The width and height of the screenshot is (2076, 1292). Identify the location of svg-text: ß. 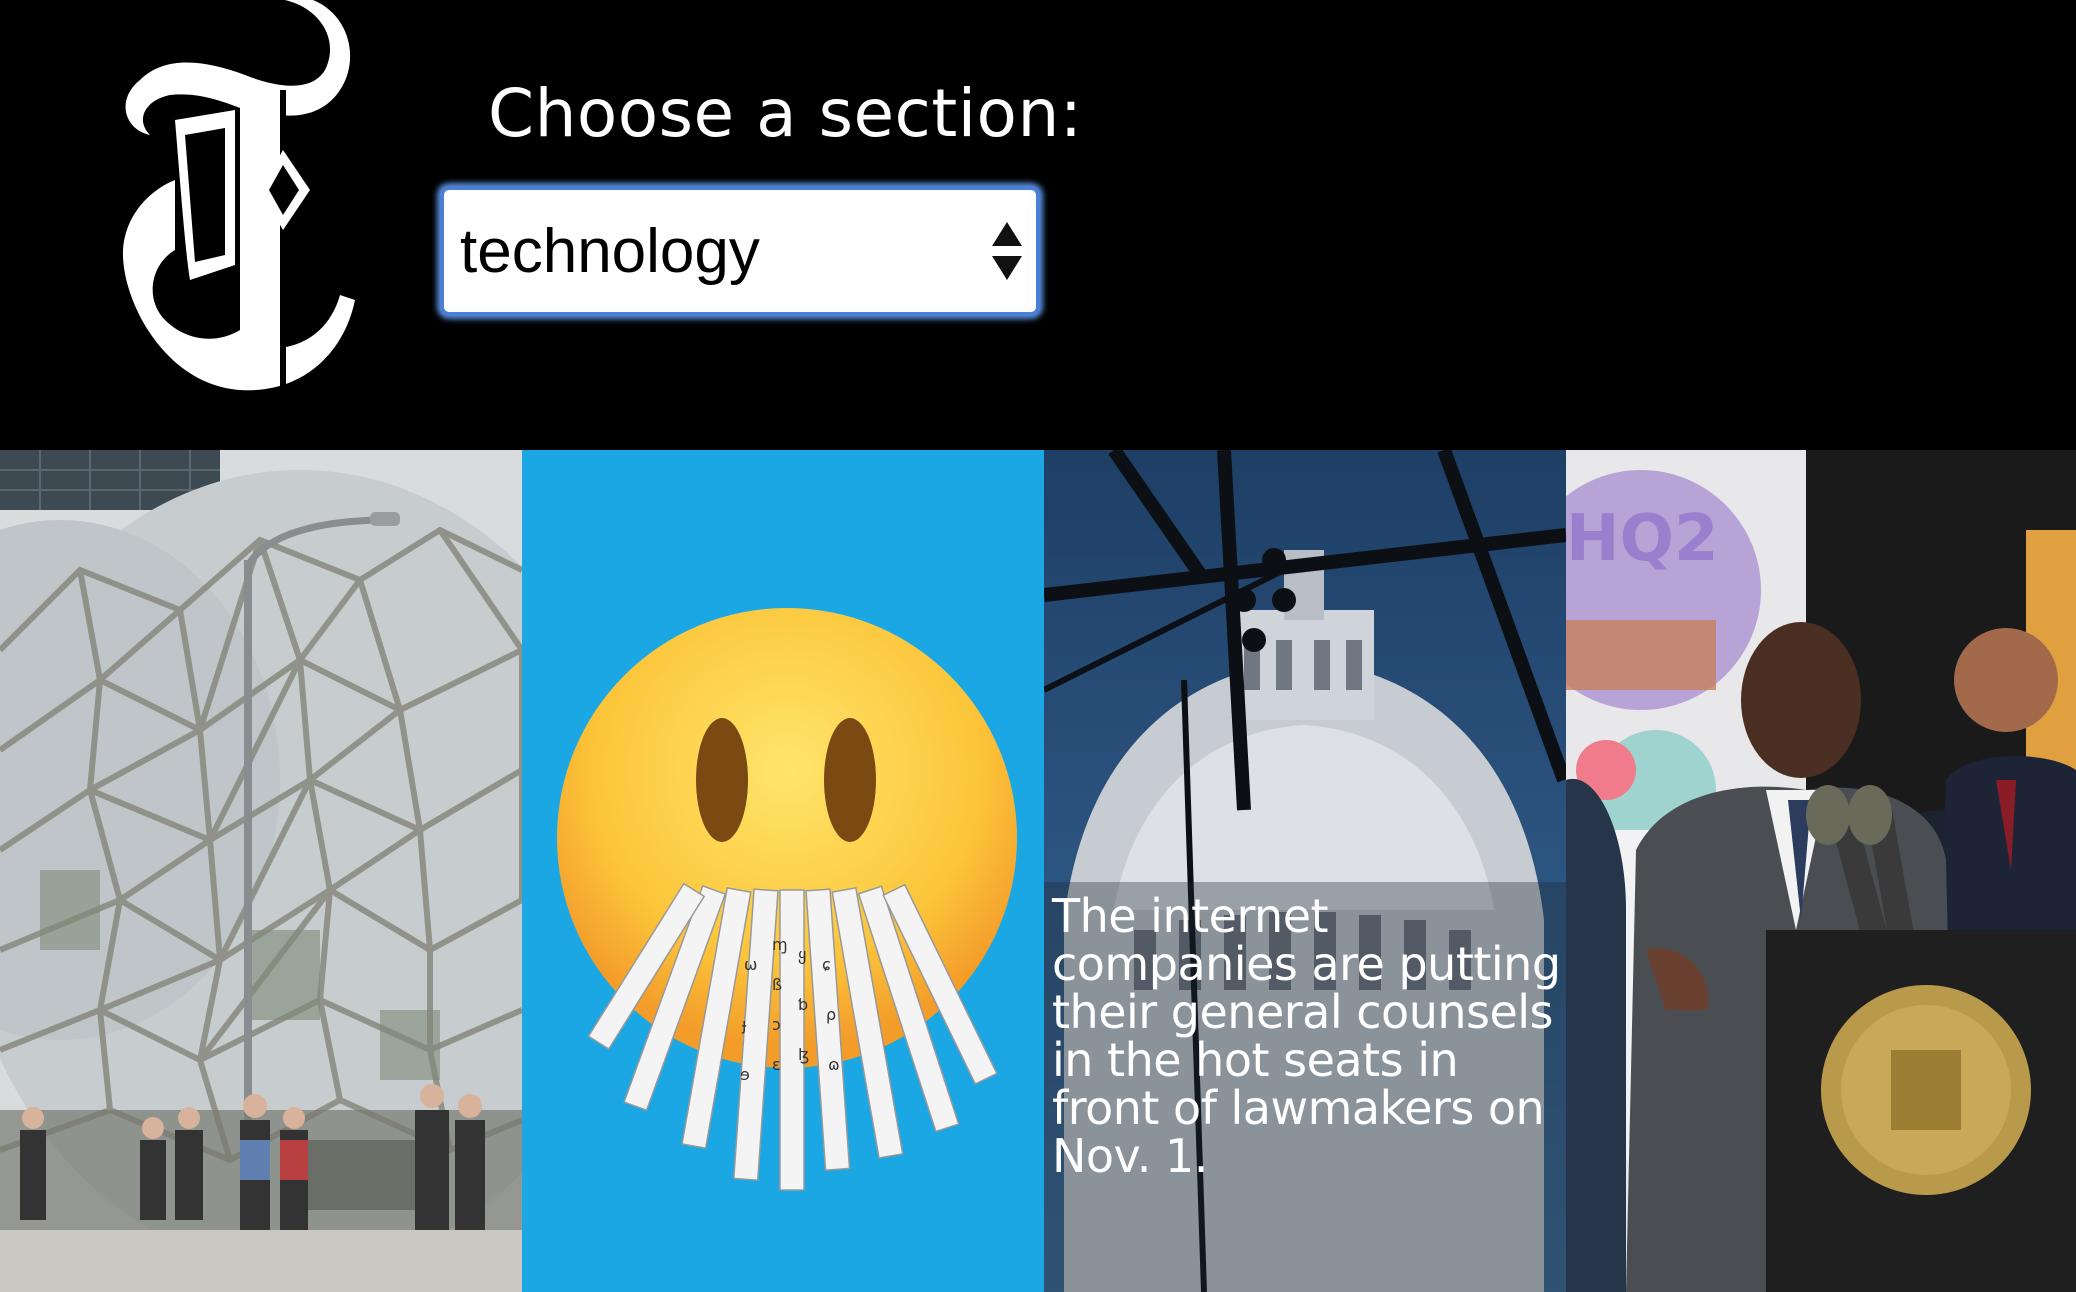
(777, 984).